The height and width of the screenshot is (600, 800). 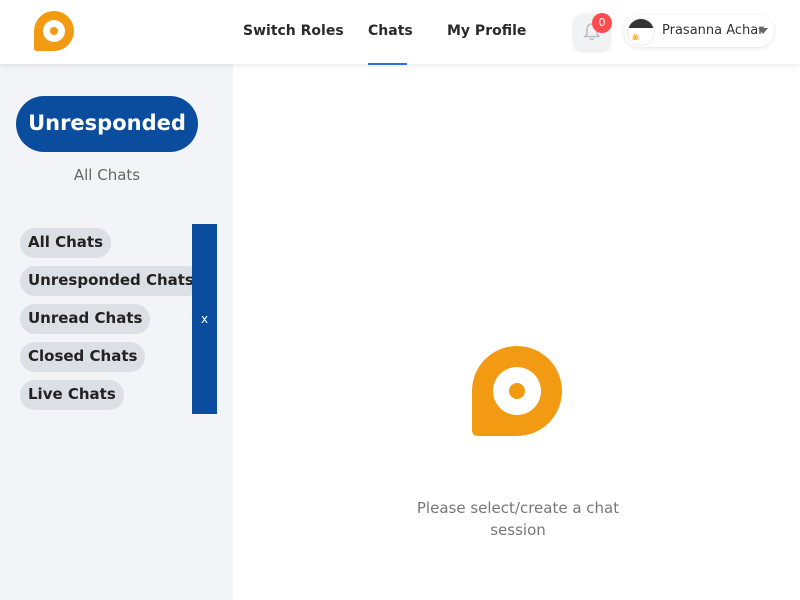 What do you see at coordinates (54, 31) in the screenshot?
I see `app-logo-icon` at bounding box center [54, 31].